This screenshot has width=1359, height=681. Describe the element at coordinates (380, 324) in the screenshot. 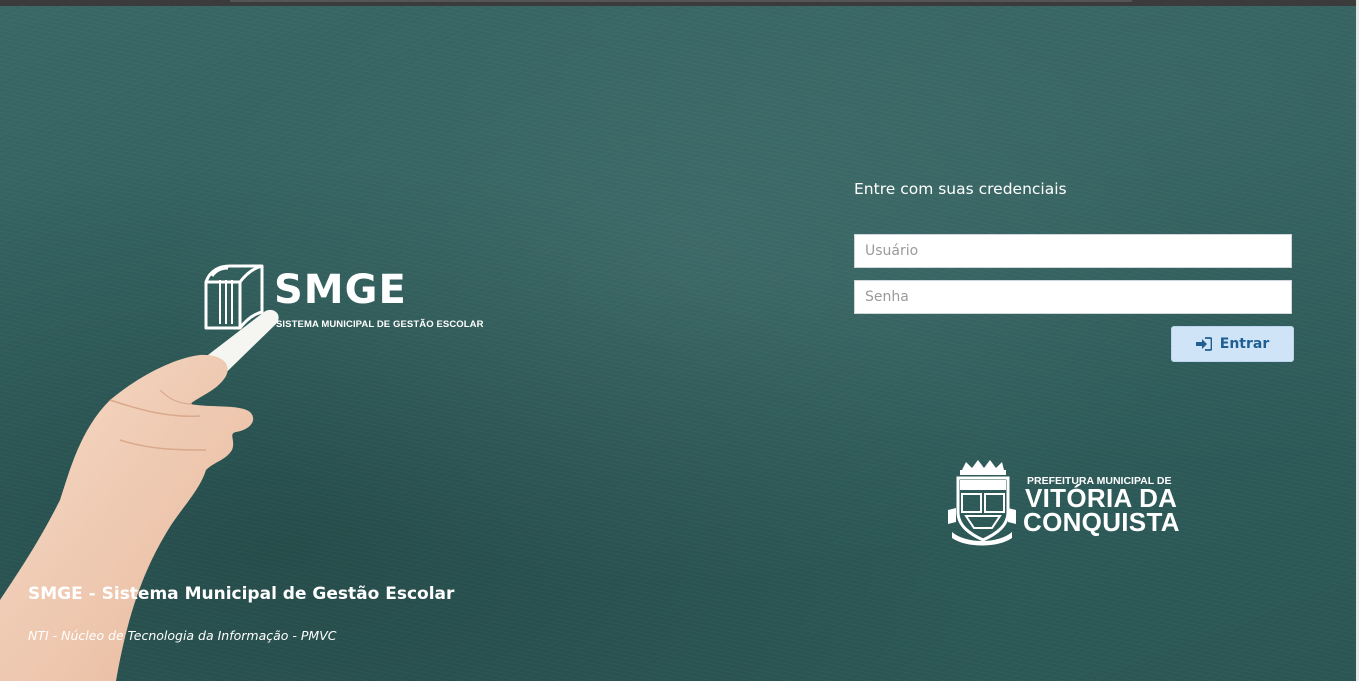

I see `smge-logo-subtext: SISTEMA MUNICIPAL DE GESTÃO ESCOLAR` at that location.